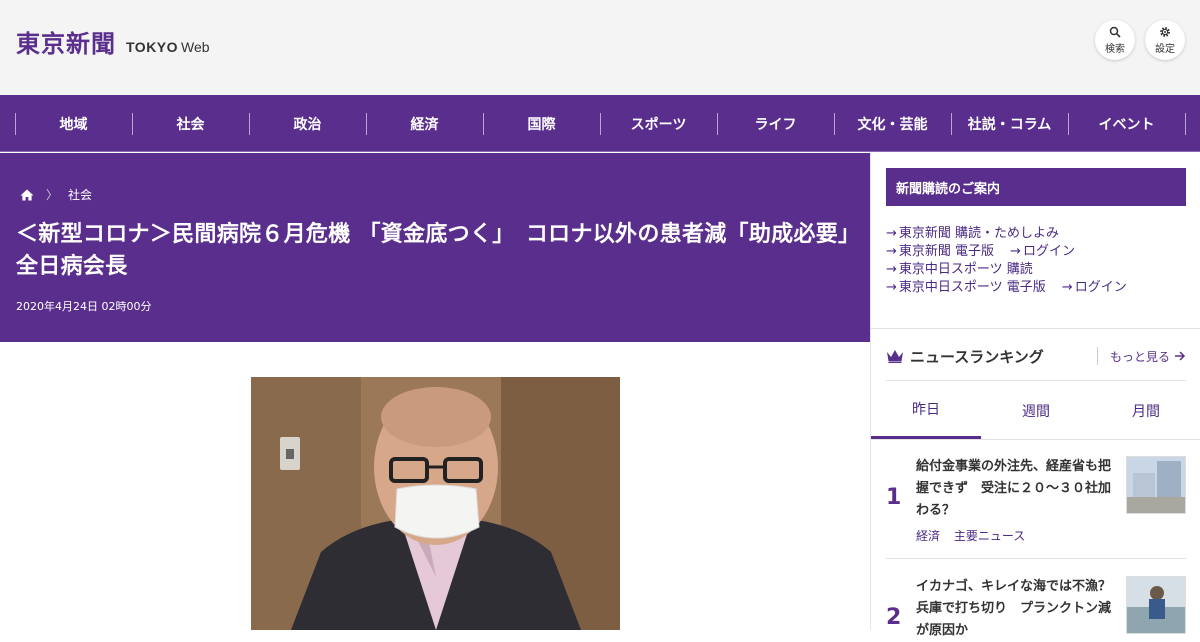  What do you see at coordinates (1035, 328) in the screenshot?
I see `sidebar-divider` at bounding box center [1035, 328].